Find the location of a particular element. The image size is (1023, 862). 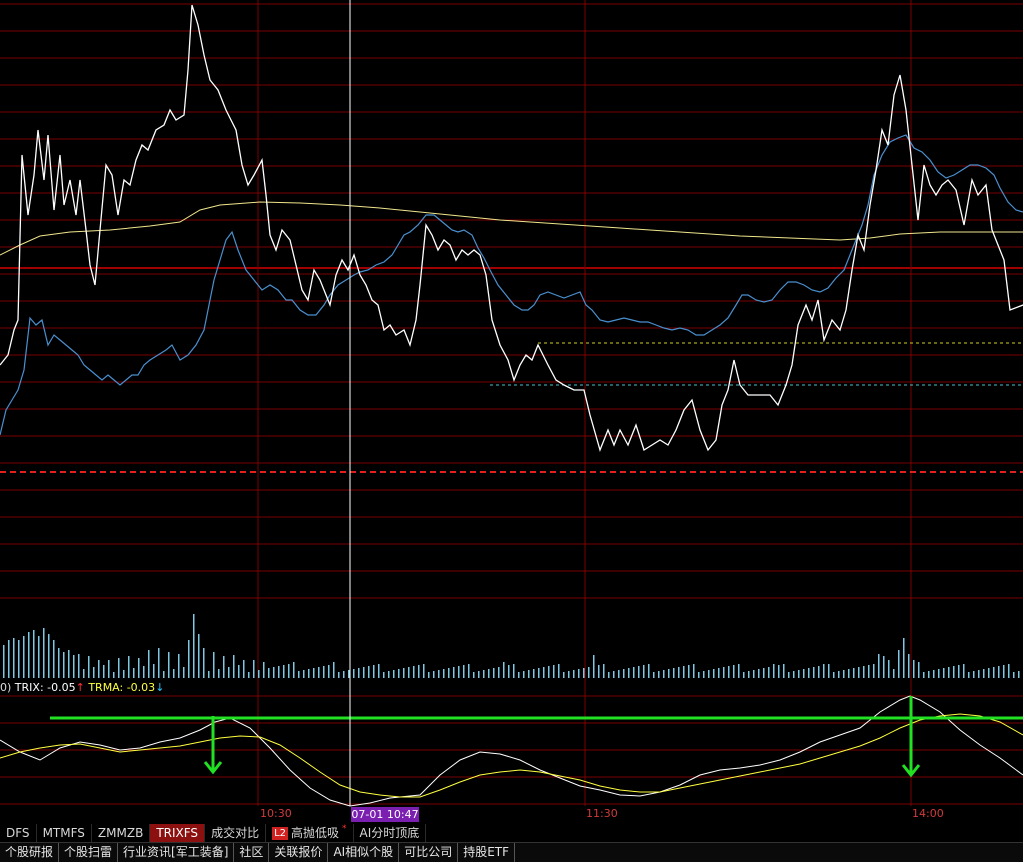

indicator-prefix: 0) is located at coordinates (6, 687).